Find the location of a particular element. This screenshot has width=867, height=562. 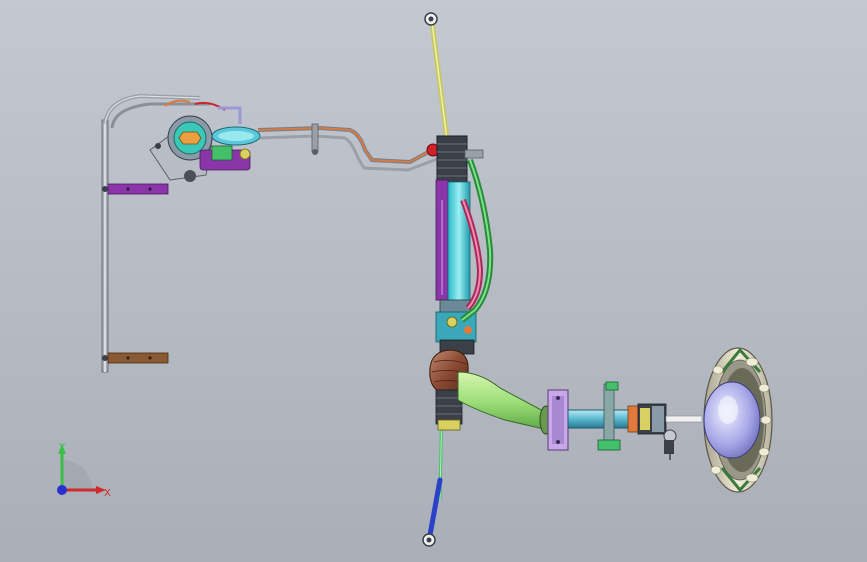

coordinate-triad: Y X is located at coordinates (84, 470).